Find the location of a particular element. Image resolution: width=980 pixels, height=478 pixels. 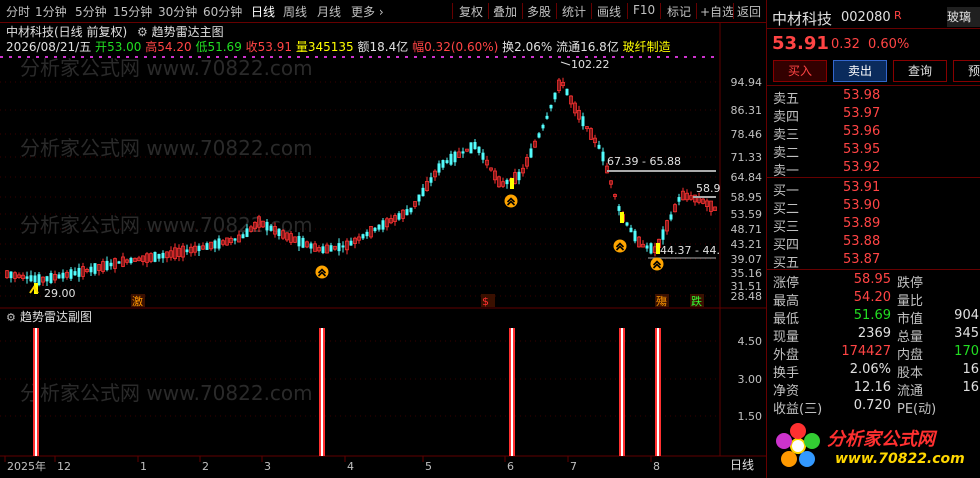

bids-label: 买二 is located at coordinates (786, 209).